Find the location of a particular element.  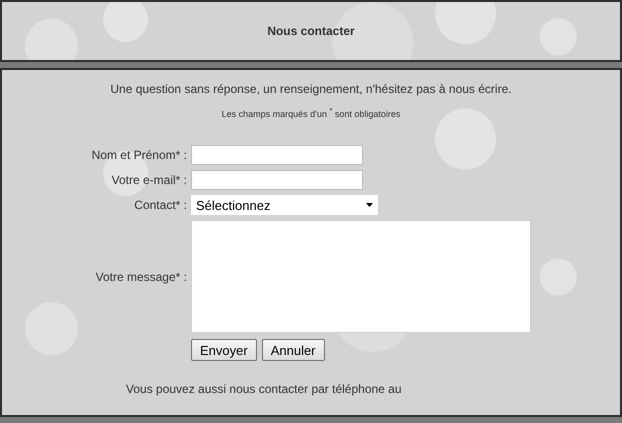

field-label: Nom et Prénom* : is located at coordinates (139, 155).